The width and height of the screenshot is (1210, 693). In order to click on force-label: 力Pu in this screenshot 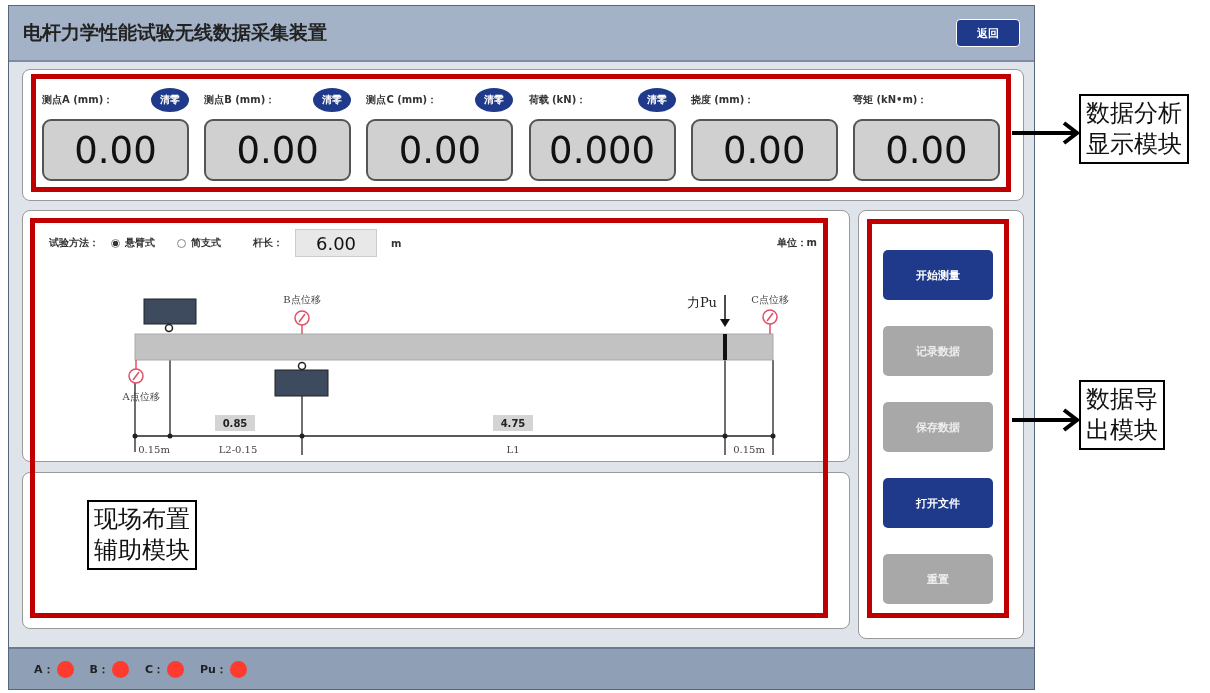, I will do `click(701, 302)`.